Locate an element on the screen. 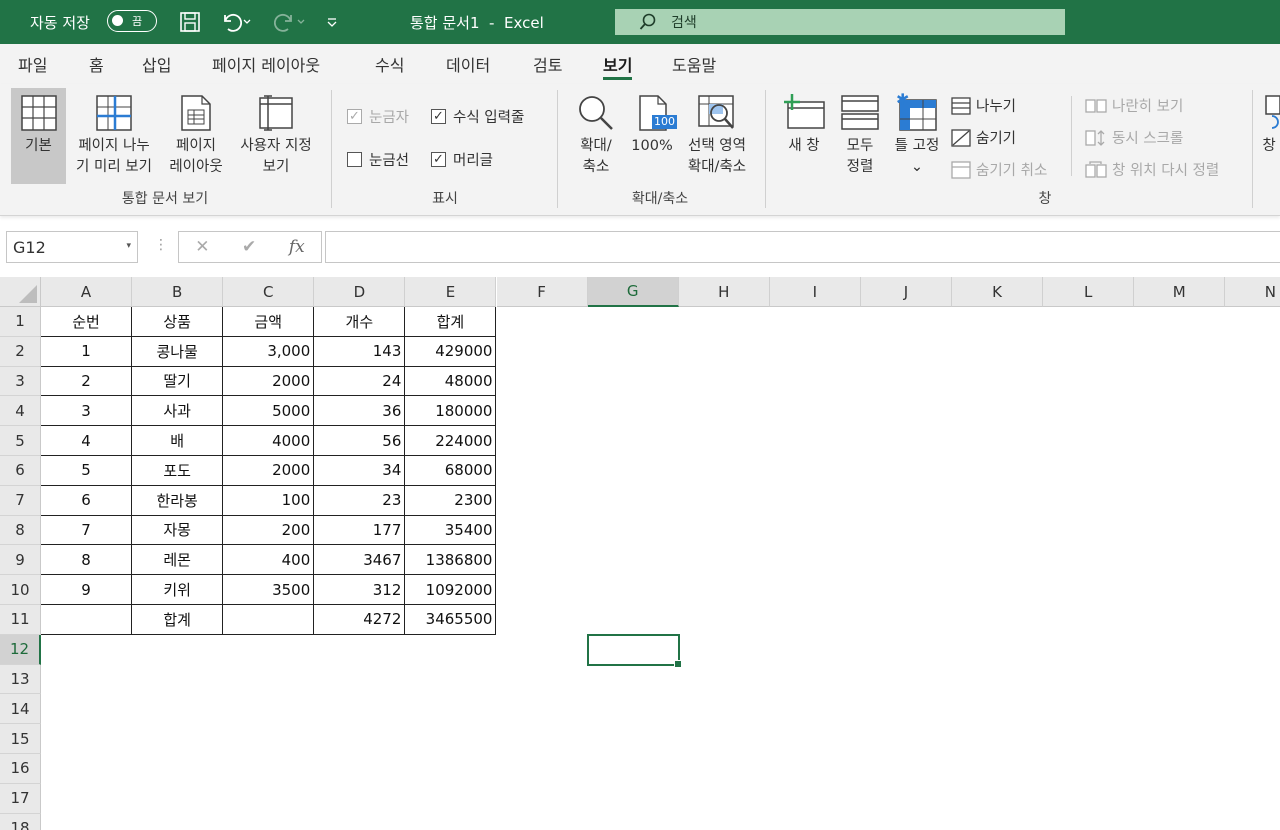  tab-help: 도움말 is located at coordinates (694, 64).